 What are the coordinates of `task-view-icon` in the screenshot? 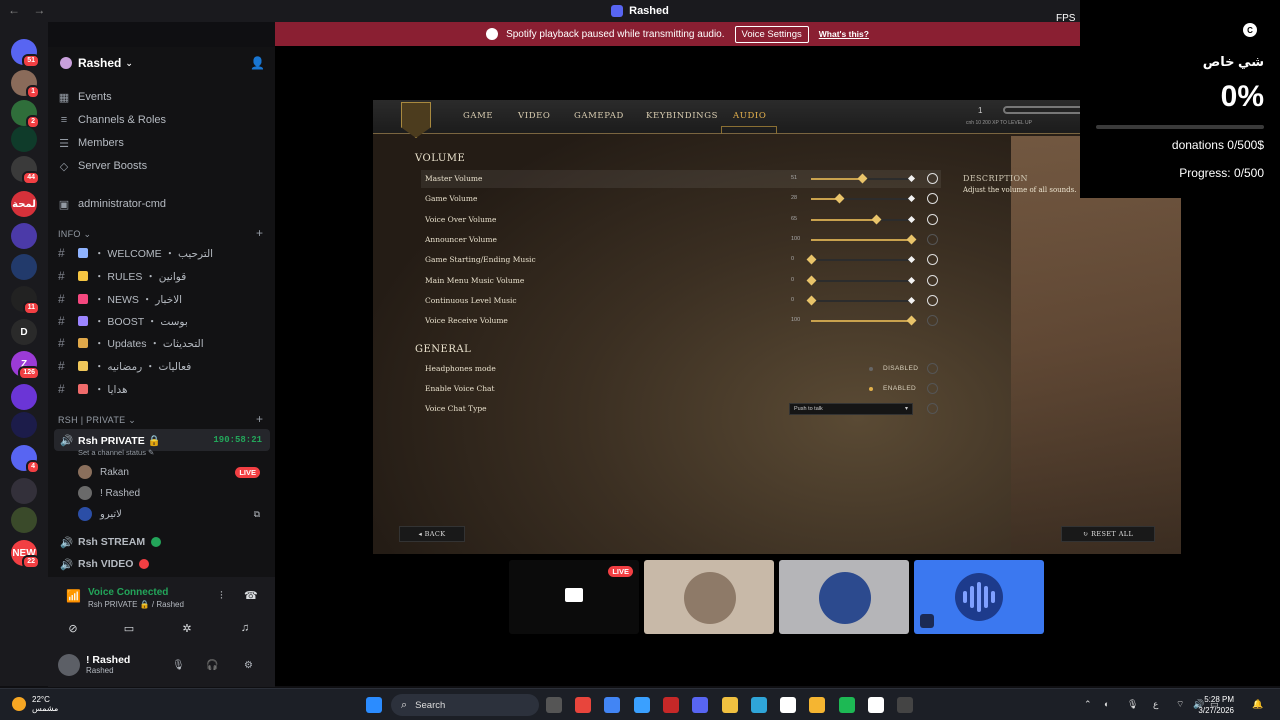 It's located at (554, 705).